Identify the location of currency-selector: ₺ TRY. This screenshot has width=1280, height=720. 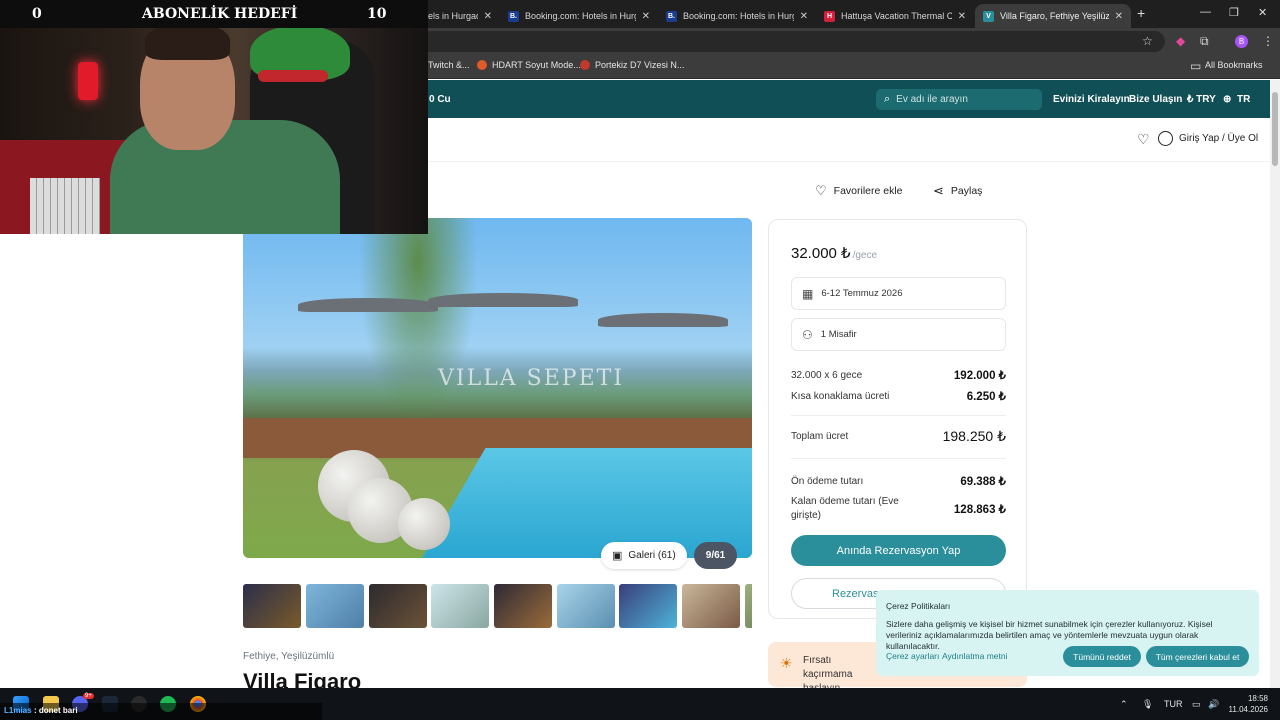
(1201, 99).